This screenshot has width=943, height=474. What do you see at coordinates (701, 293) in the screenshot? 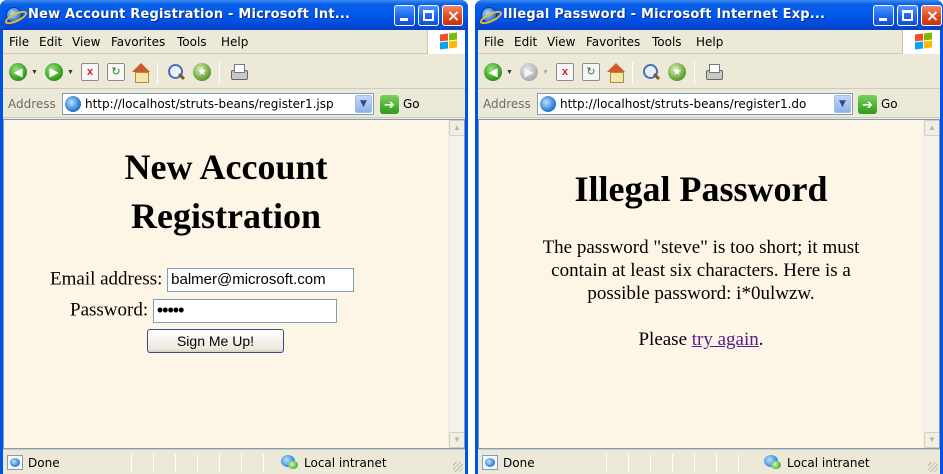
I see `error-message-line3: possible password: i*0ulwzw.` at bounding box center [701, 293].